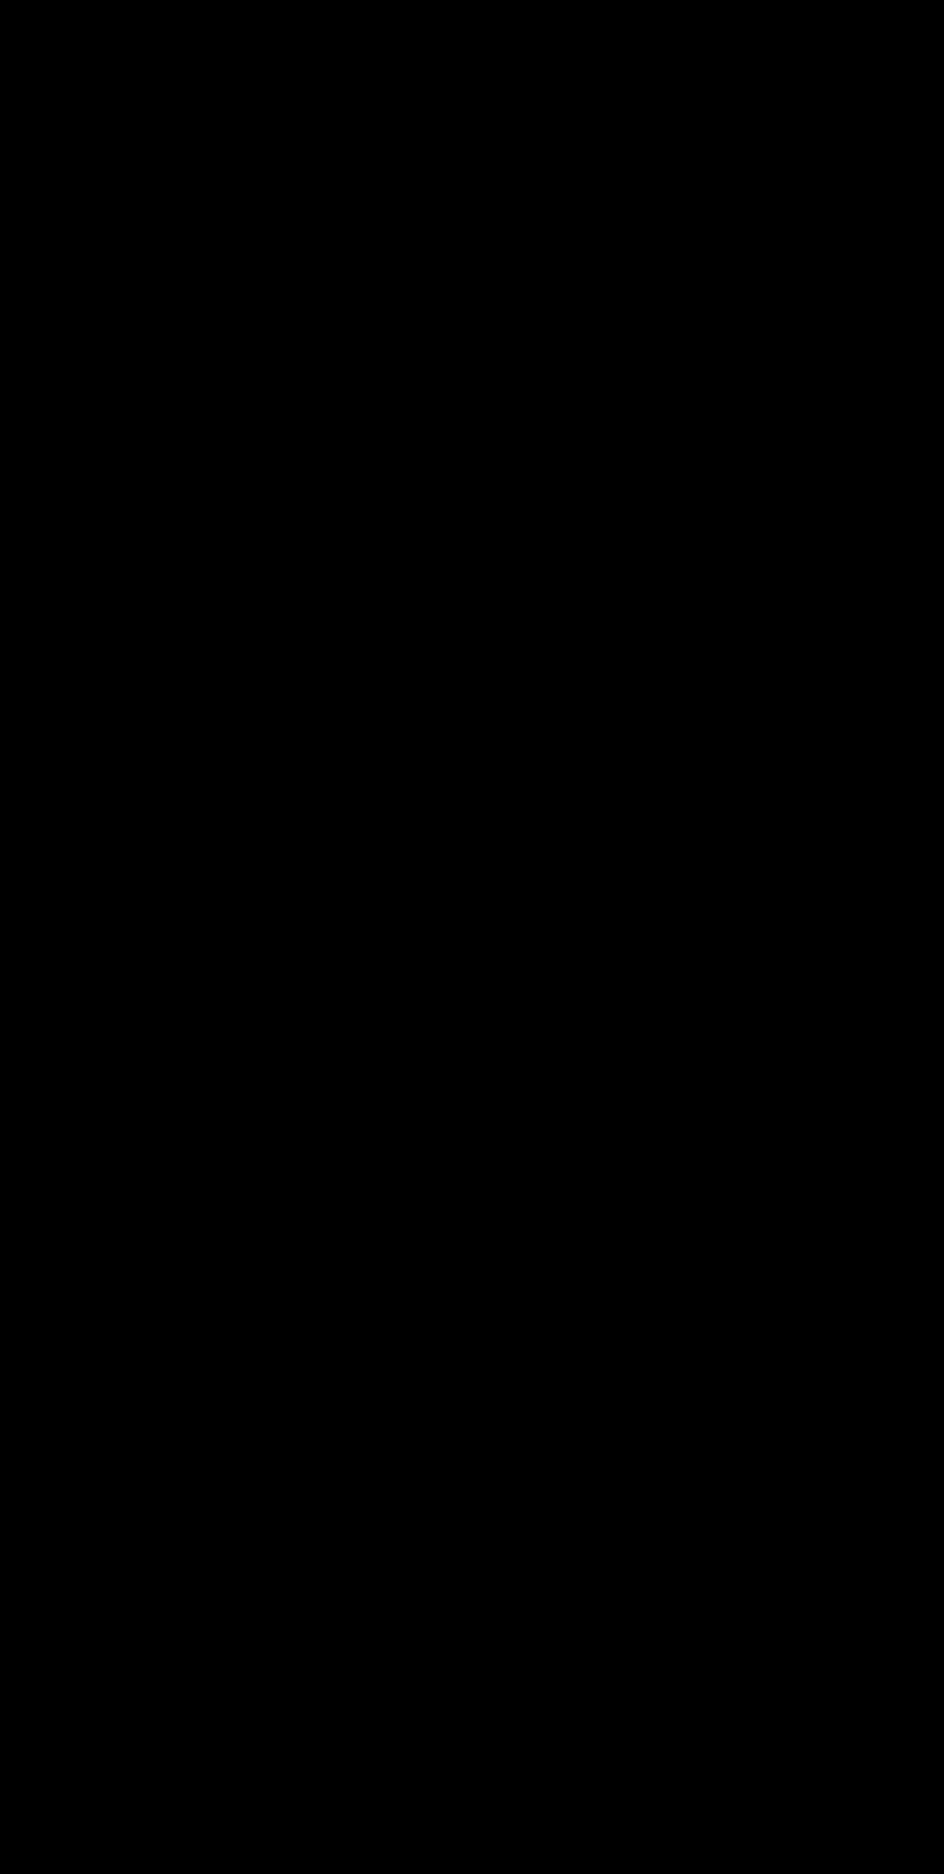 The image size is (944, 1874). I want to click on amplitude-equation-denominator: dt², so click(223, 1004).